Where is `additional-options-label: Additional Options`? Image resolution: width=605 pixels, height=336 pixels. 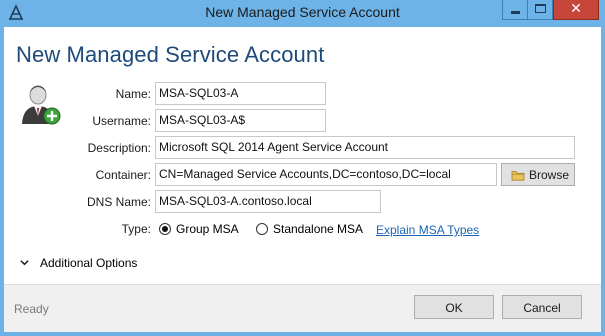 additional-options-label: Additional Options is located at coordinates (89, 263).